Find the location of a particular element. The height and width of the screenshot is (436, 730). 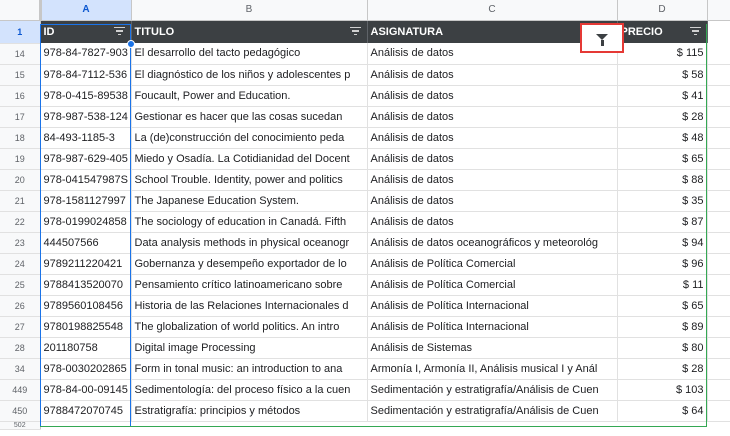

cell-titulo: Foucault, Power and Education. is located at coordinates (249, 96).